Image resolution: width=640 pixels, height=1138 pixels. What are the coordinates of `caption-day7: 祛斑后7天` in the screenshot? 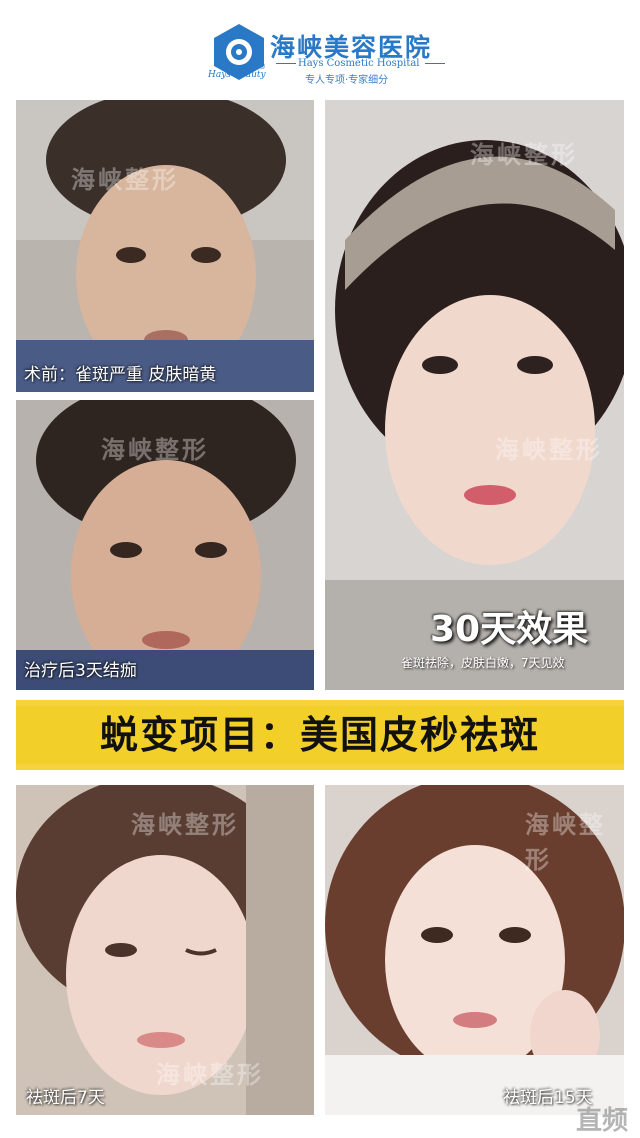 It's located at (65, 1098).